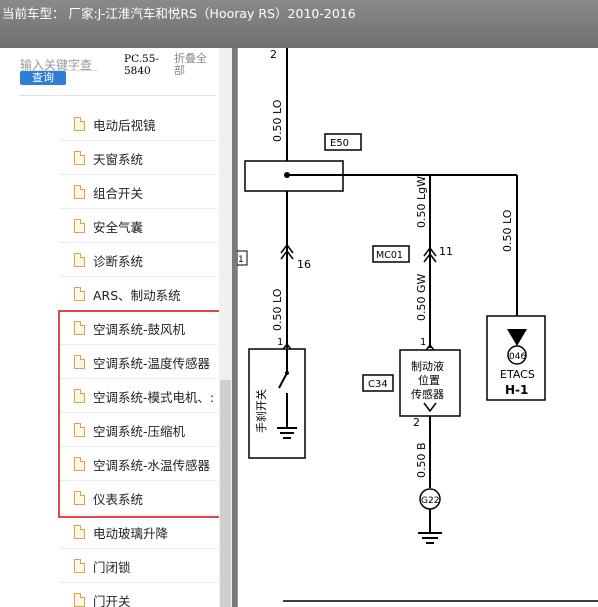  Describe the element at coordinates (112, 600) in the screenshot. I see `tree-item-label: 门开关` at that location.